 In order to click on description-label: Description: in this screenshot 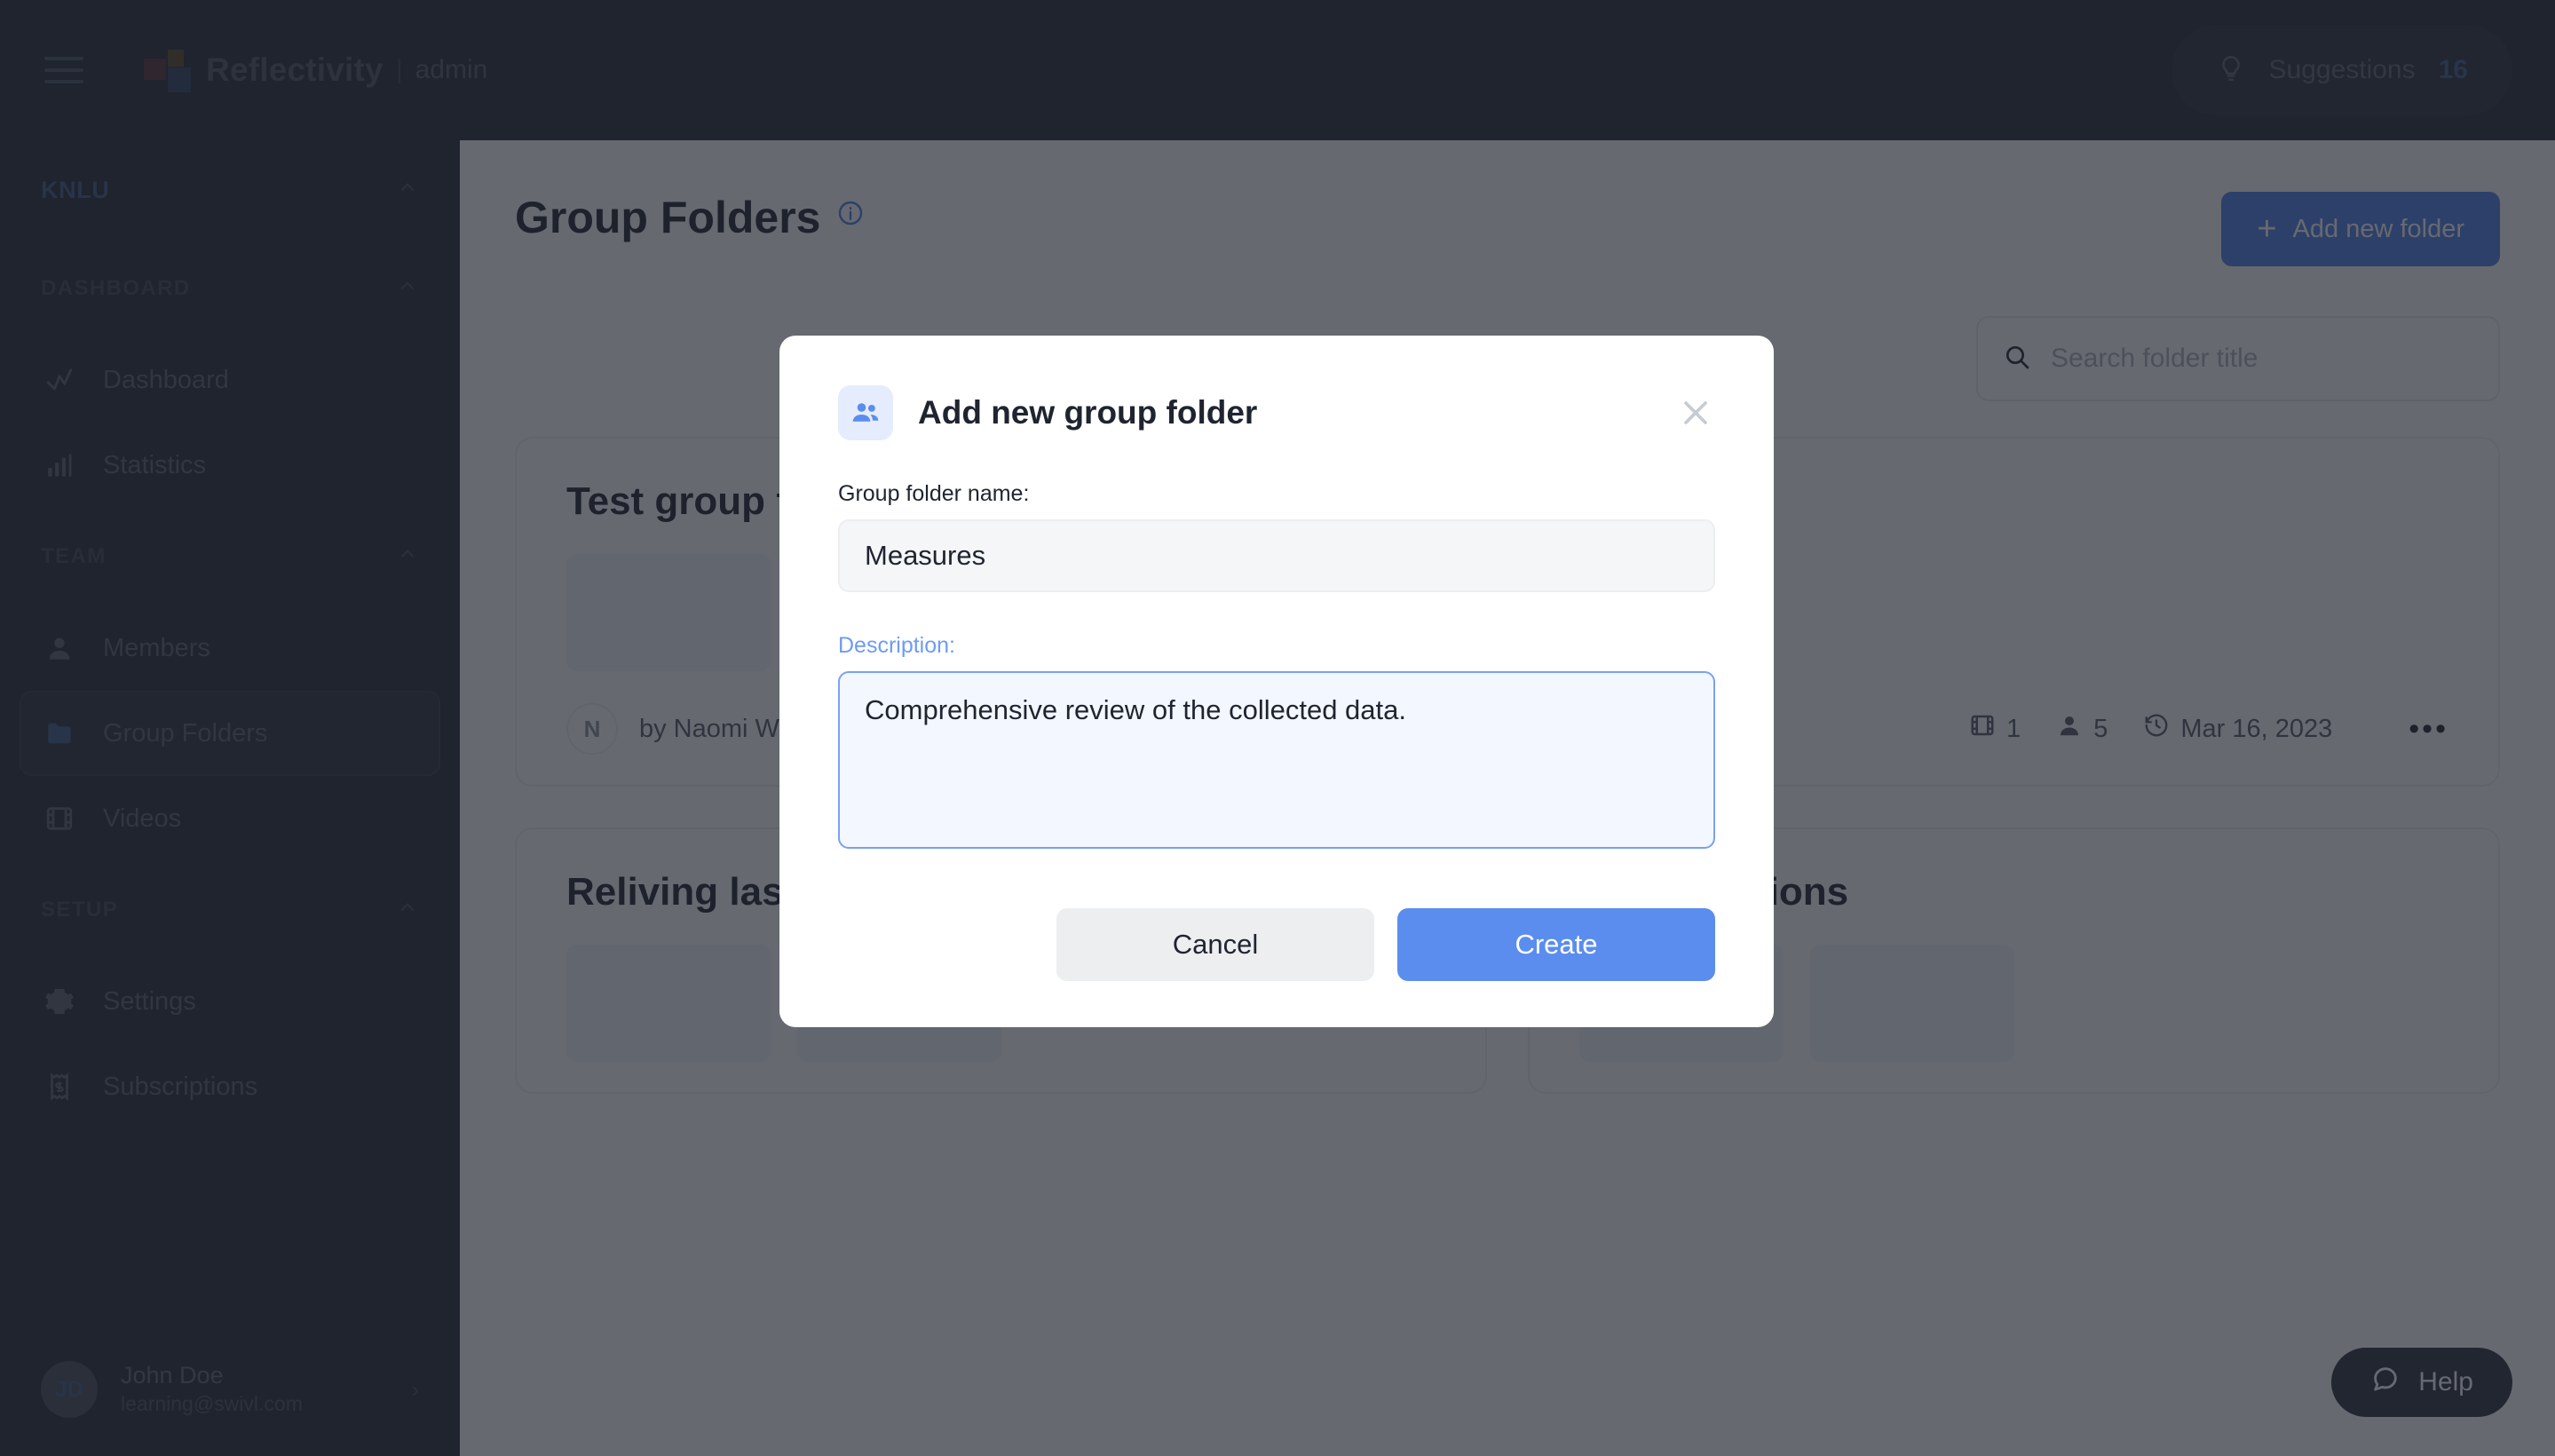, I will do `click(896, 645)`.